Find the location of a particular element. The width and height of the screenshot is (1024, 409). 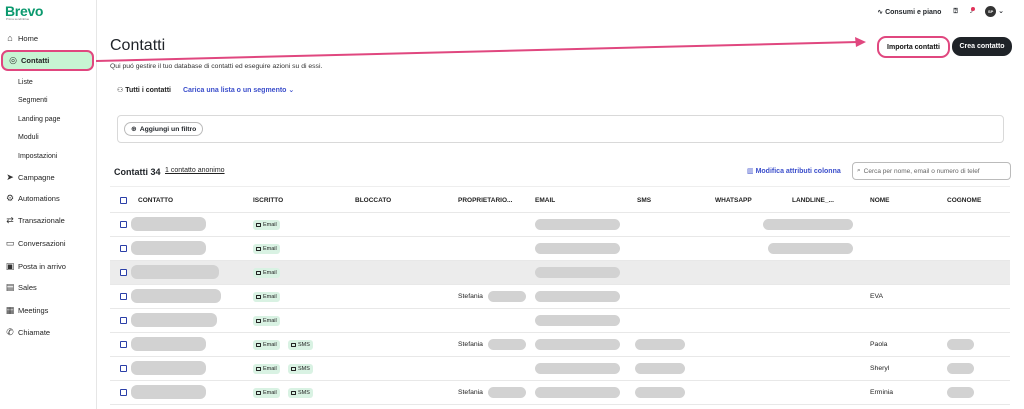

sidebar-item-posta-in-arrivo: ▣ Posta in arrivo is located at coordinates (48, 266).